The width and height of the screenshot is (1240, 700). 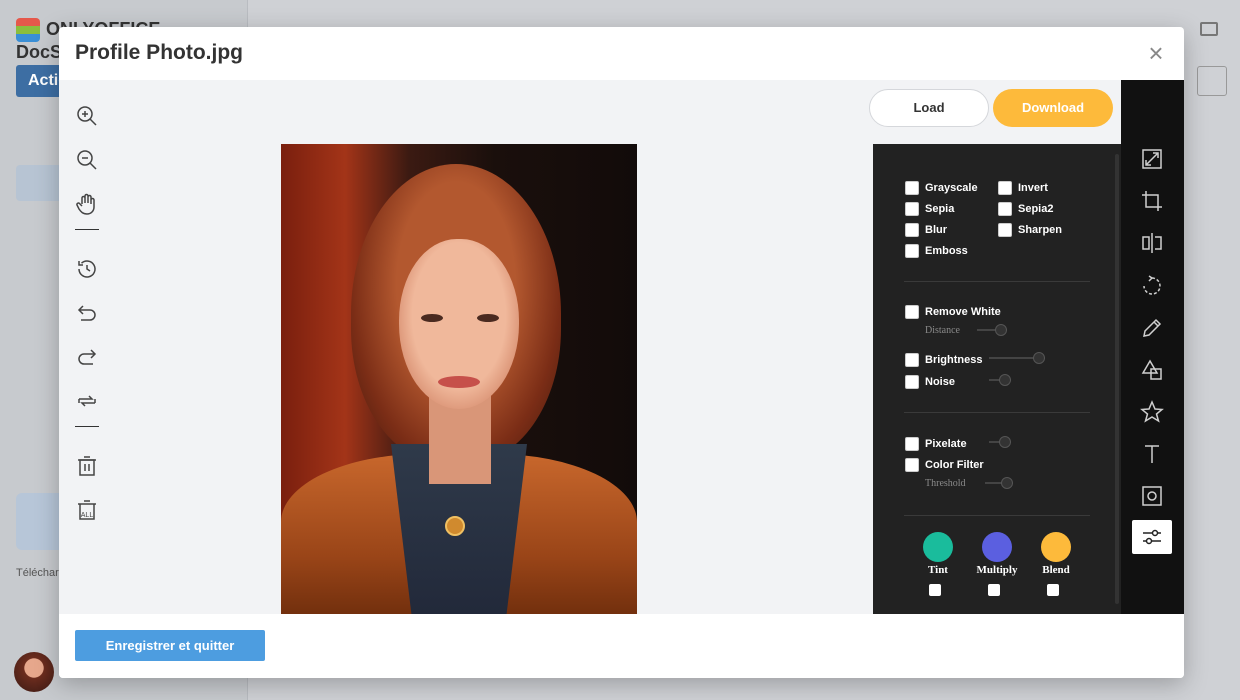 What do you see at coordinates (1156, 53) in the screenshot?
I see `close-icon: ×` at bounding box center [1156, 53].